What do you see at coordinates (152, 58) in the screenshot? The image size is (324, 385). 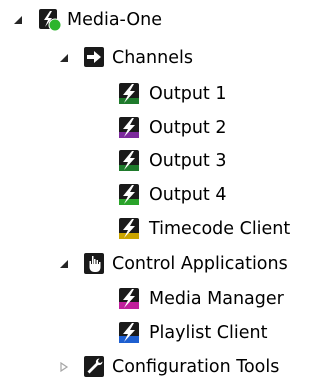 I see `tree-node-label: Channels` at bounding box center [152, 58].